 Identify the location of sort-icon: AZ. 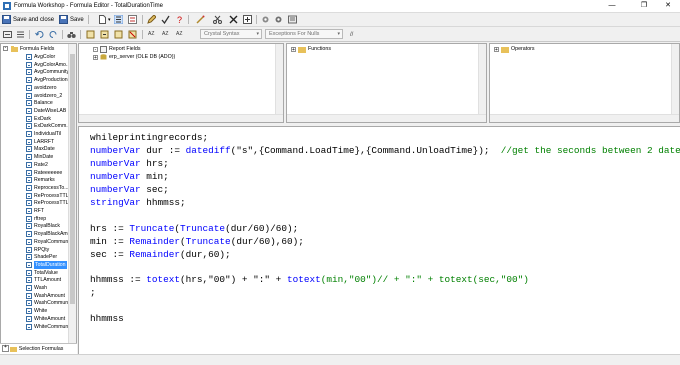
(165, 34).